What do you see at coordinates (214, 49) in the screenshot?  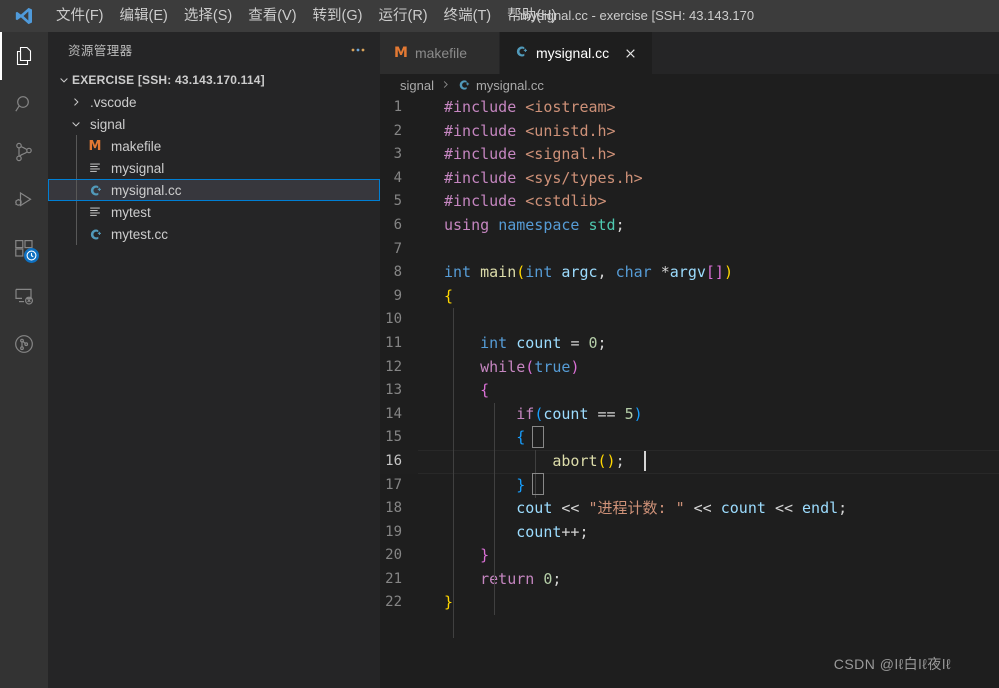 I see `explorer-header: 资源管理器` at bounding box center [214, 49].